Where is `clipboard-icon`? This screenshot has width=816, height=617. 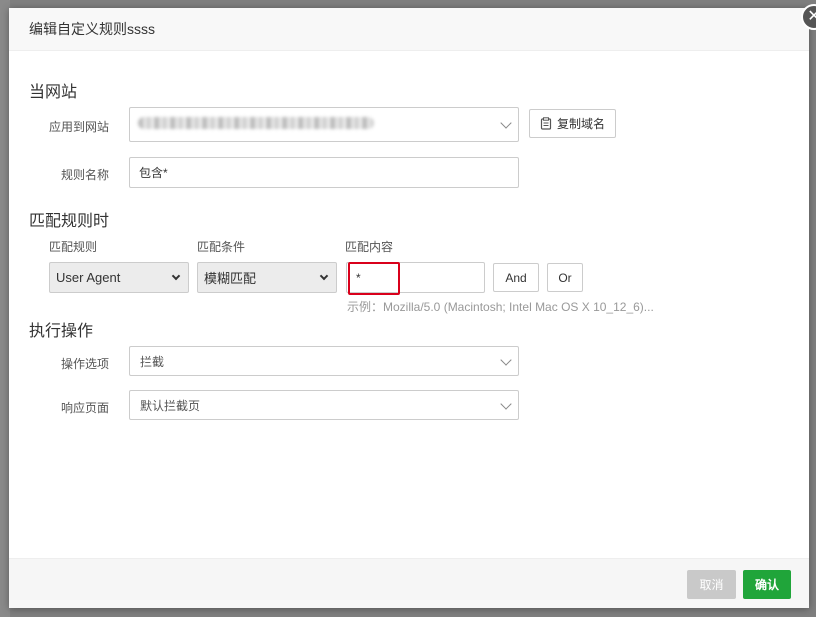 clipboard-icon is located at coordinates (546, 123).